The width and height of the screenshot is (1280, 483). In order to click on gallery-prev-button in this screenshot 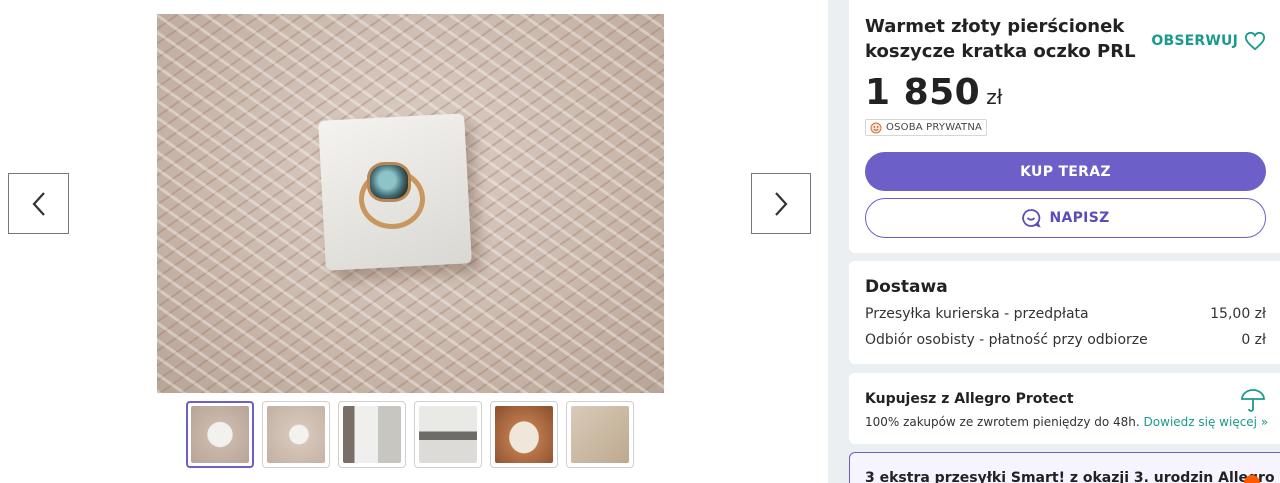, I will do `click(38, 203)`.